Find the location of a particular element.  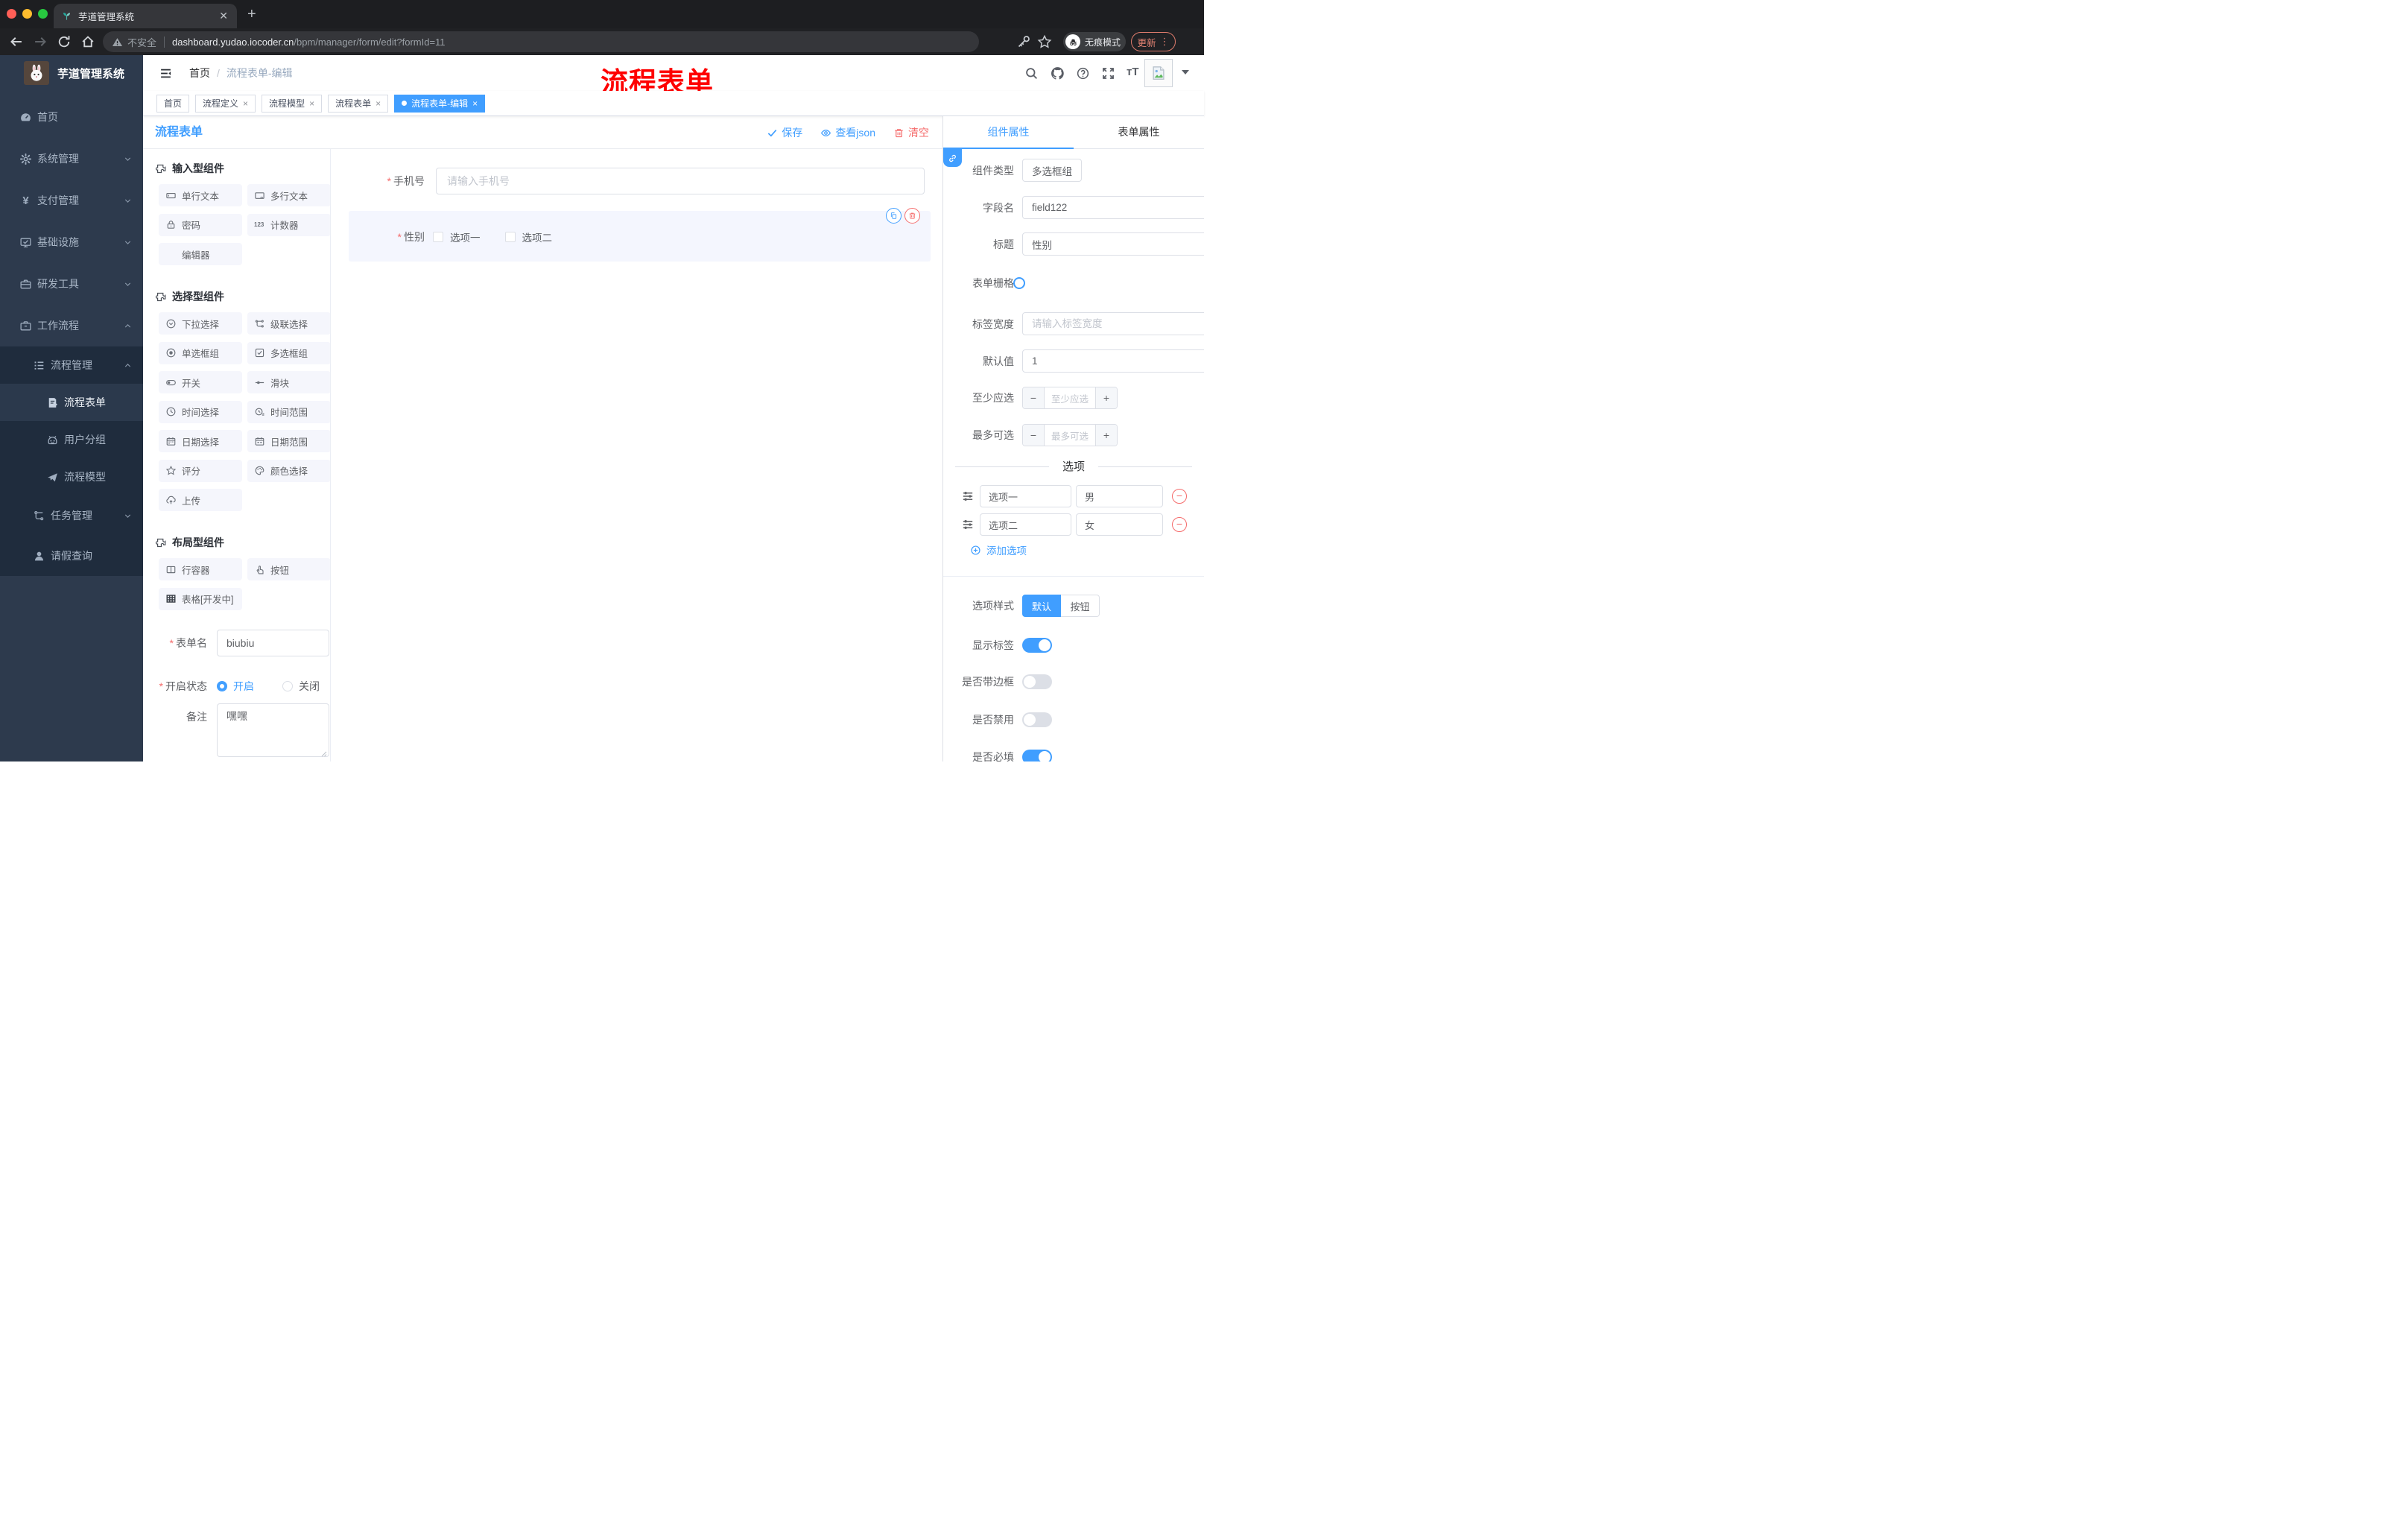

forward-icon is located at coordinates (40, 41).